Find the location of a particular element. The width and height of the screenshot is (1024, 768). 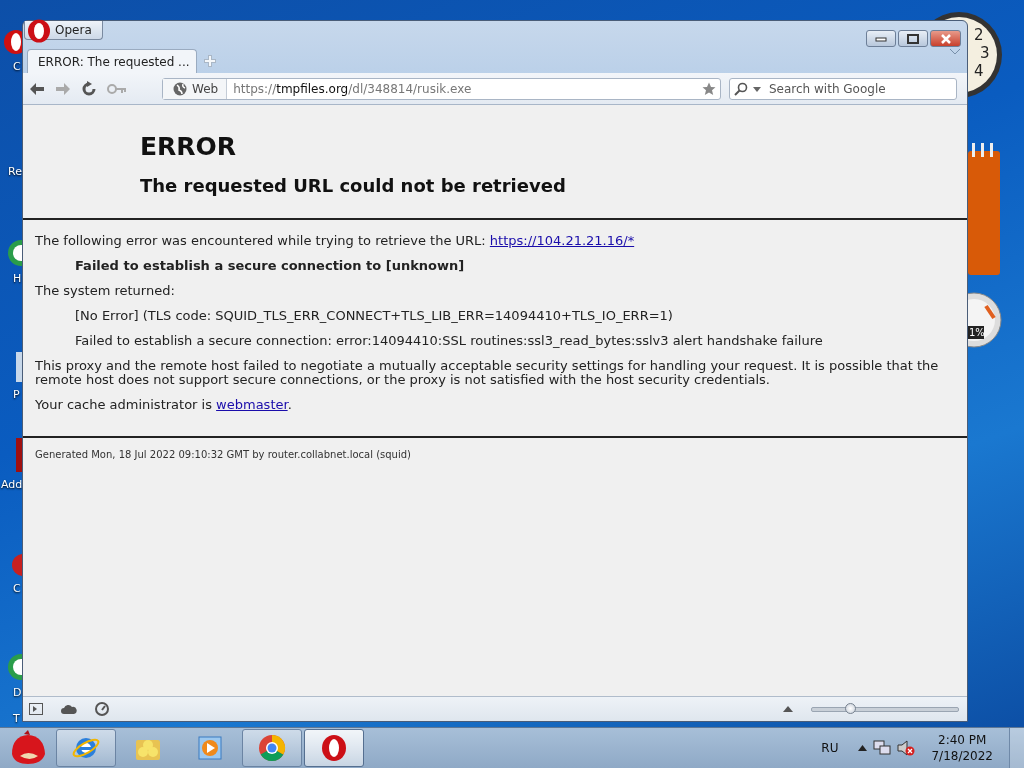

browser-icon is located at coordinates (272, 748).